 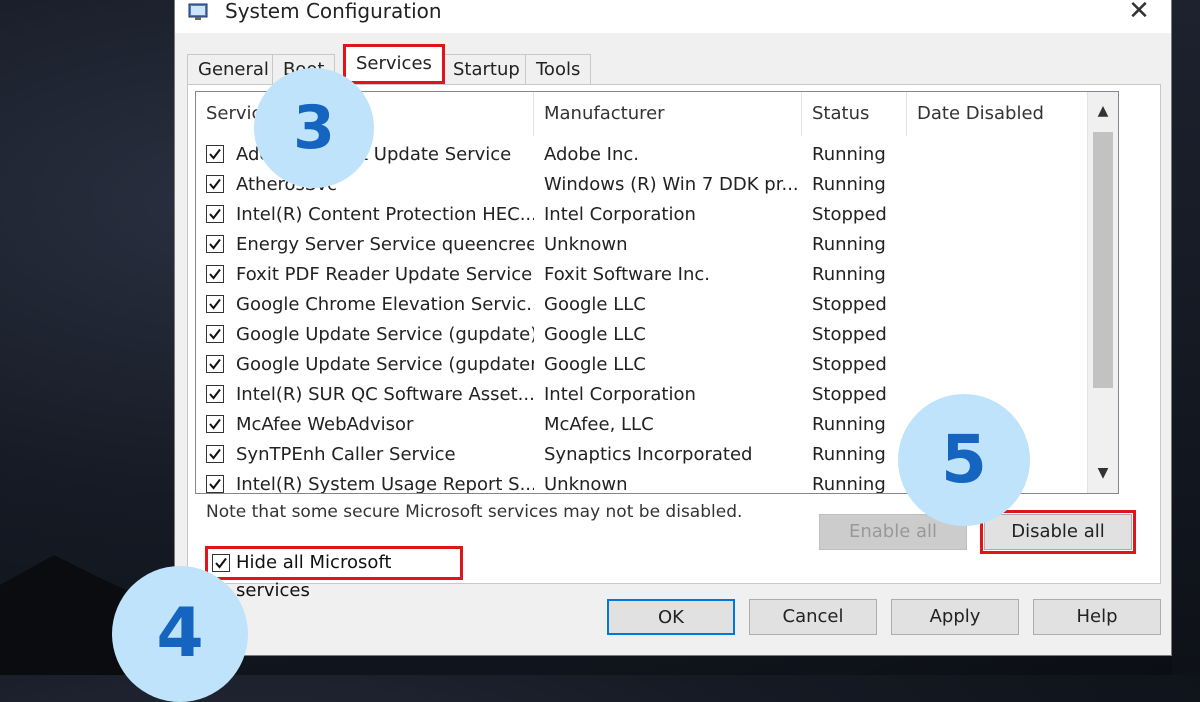 I want to click on column-header-manufacturer: Manufacturer, so click(x=668, y=114).